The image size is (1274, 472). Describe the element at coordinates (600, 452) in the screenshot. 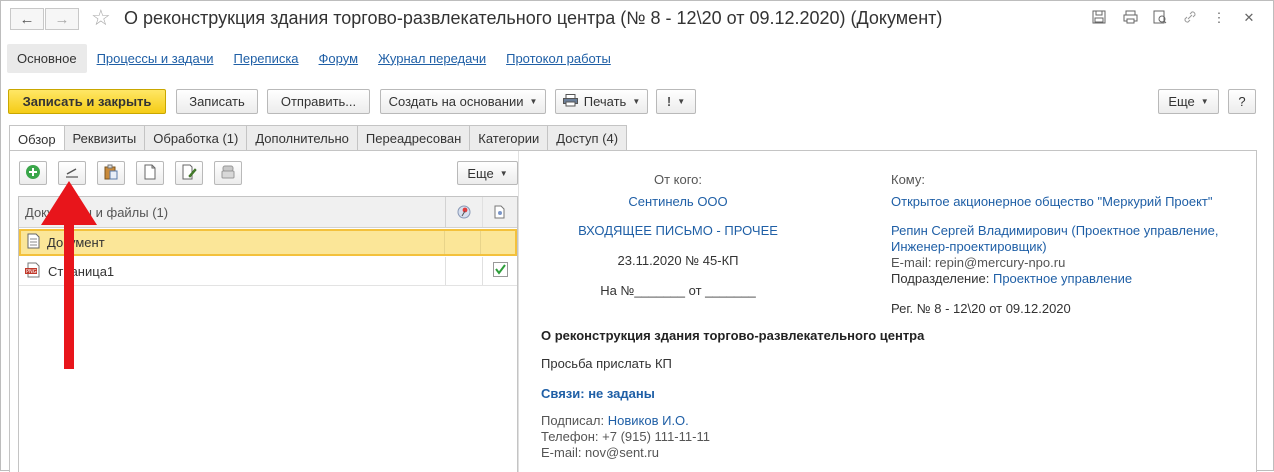

I see `signer-email: E-mail: nov@sent.ru` at that location.